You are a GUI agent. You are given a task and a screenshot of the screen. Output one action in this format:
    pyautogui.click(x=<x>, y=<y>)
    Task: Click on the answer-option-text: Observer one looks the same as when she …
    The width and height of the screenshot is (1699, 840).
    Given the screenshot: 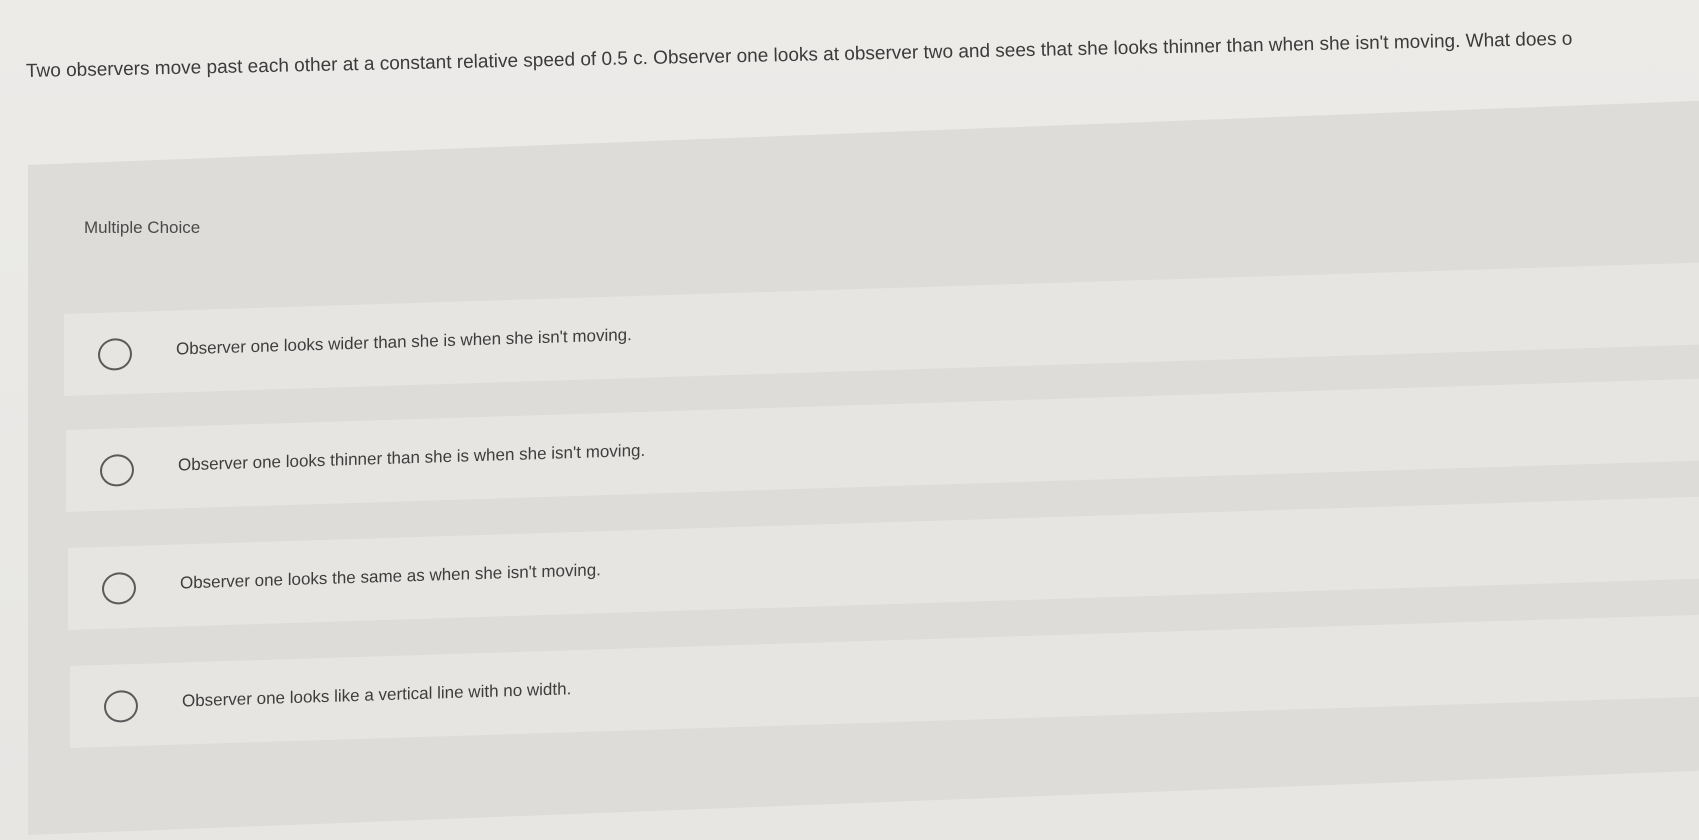 What is the action you would take?
    pyautogui.click(x=390, y=576)
    